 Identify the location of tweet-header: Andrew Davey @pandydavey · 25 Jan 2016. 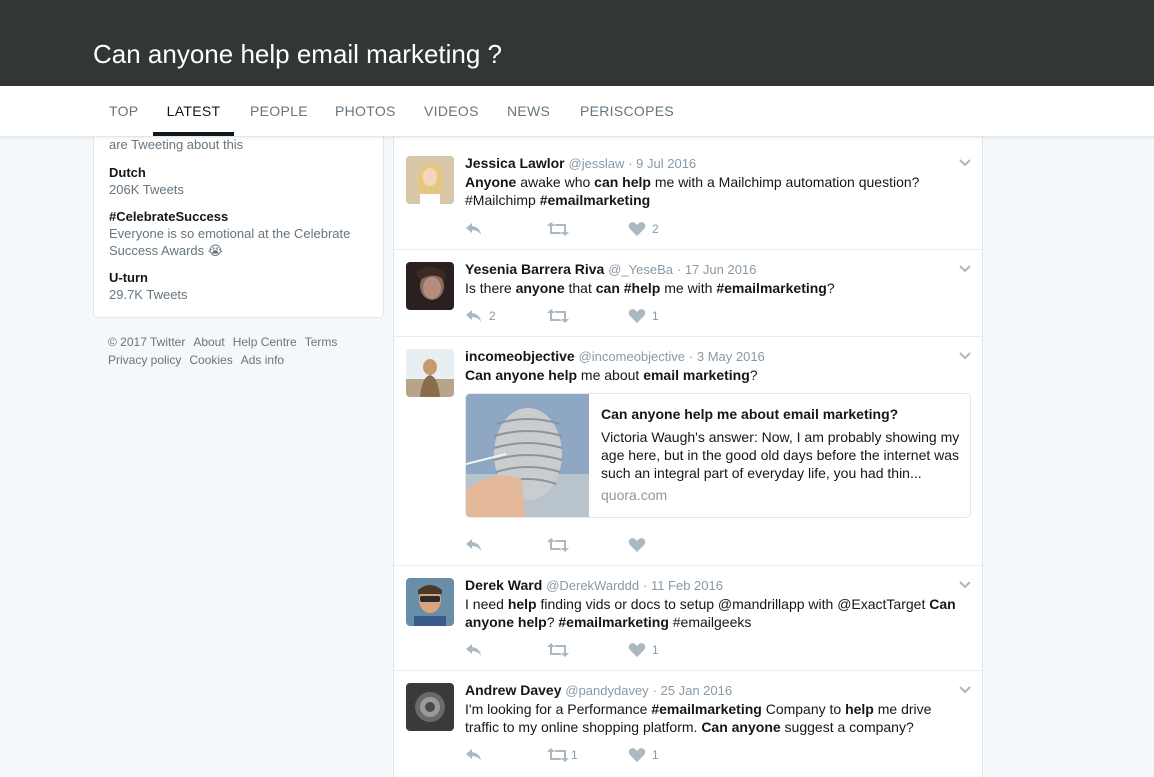
(598, 690).